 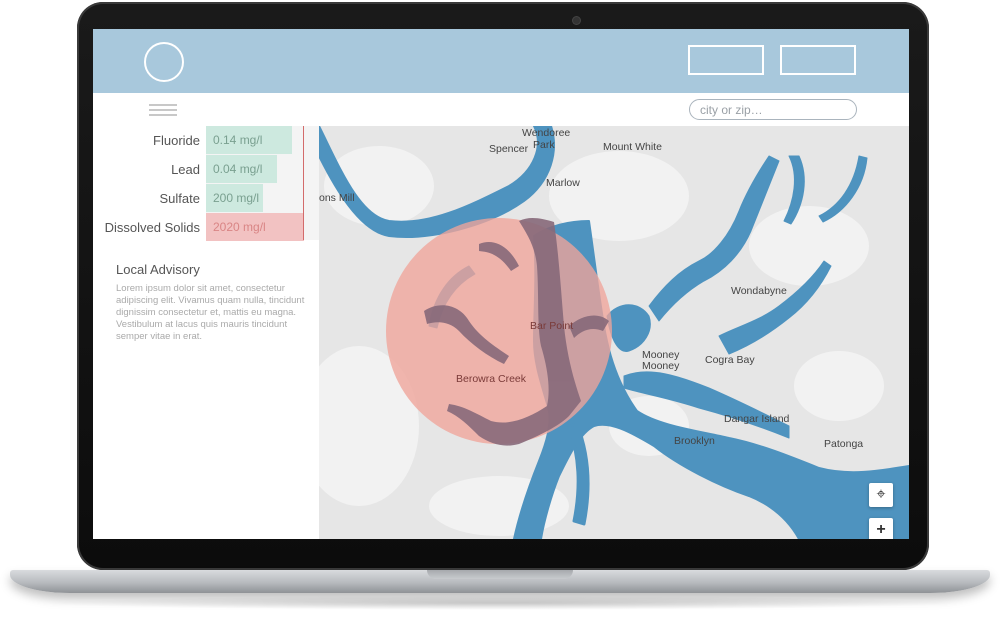 I want to click on map-label: Mooney, so click(x=661, y=366).